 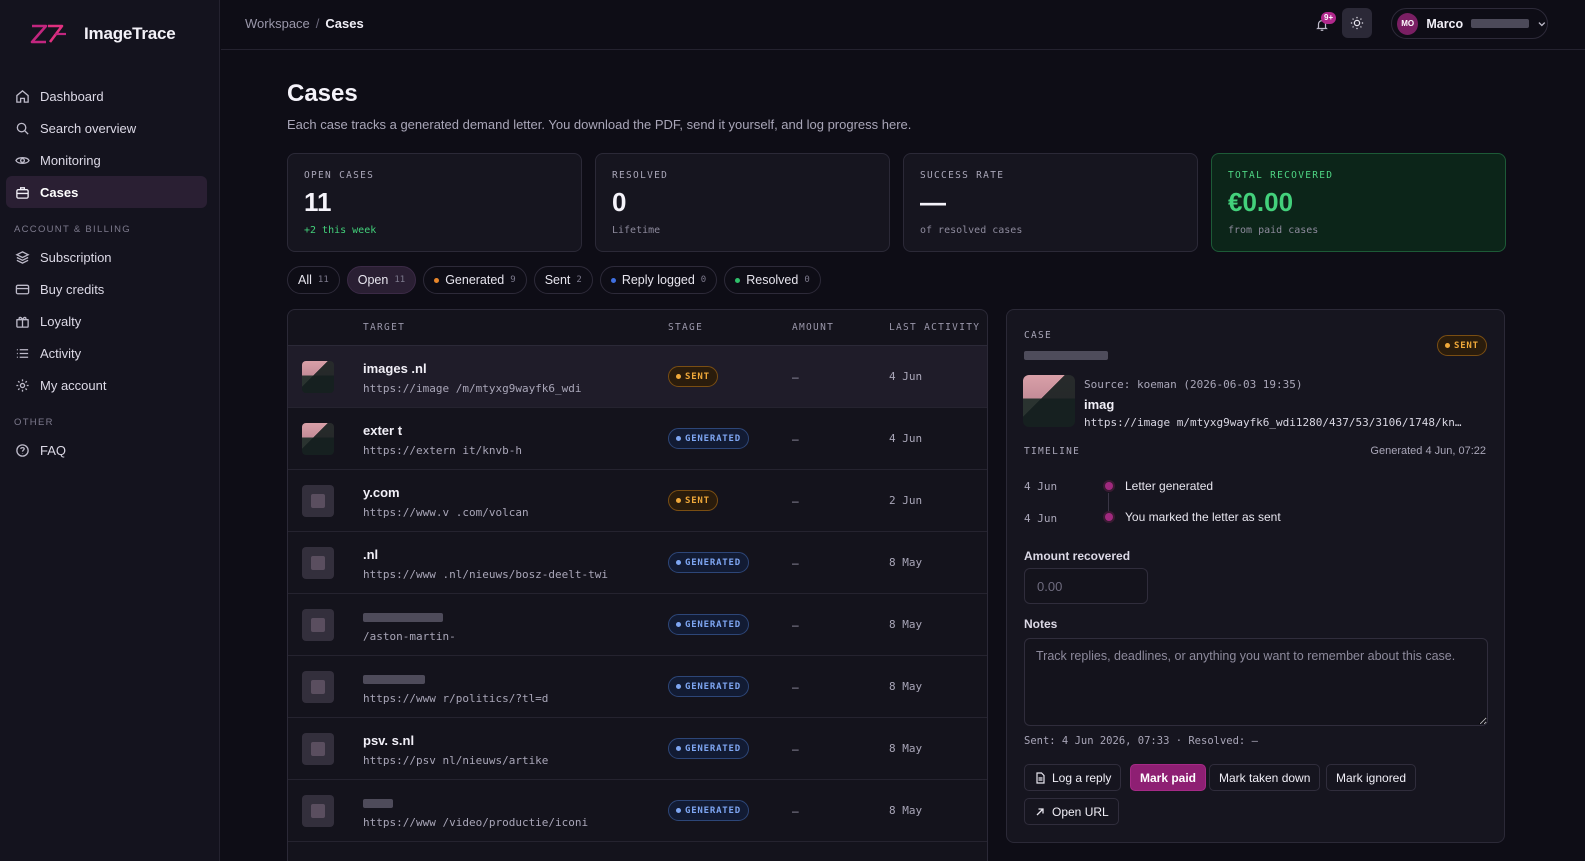 I want to click on filter-resolved: Resolved 0, so click(x=772, y=280).